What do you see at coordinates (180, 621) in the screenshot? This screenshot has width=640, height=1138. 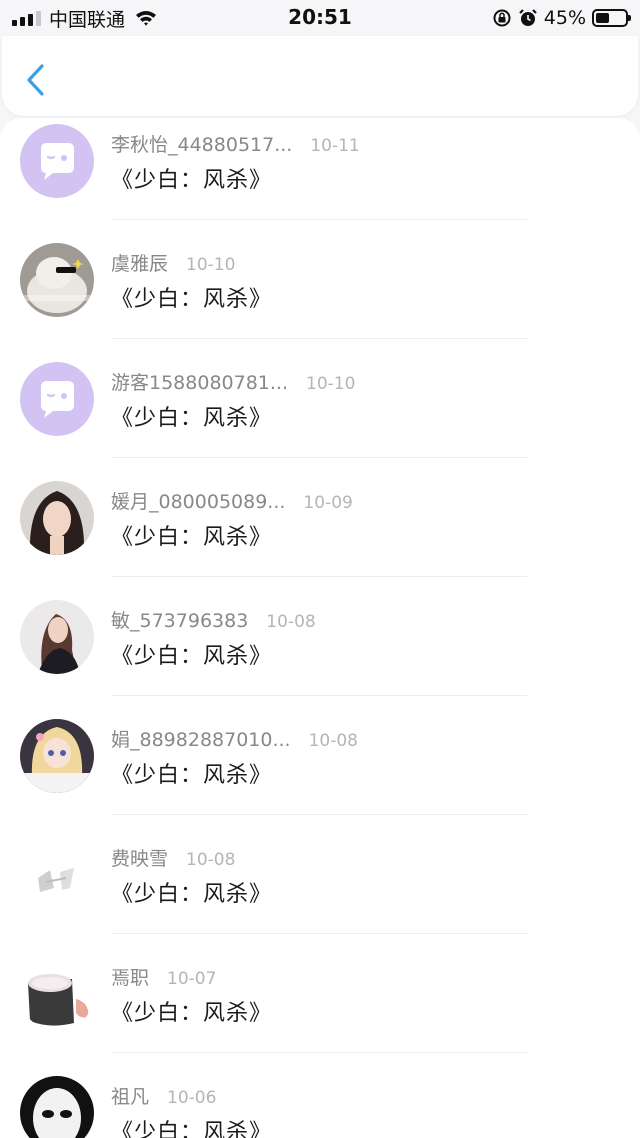 I see `user-name: 敏_573796383` at bounding box center [180, 621].